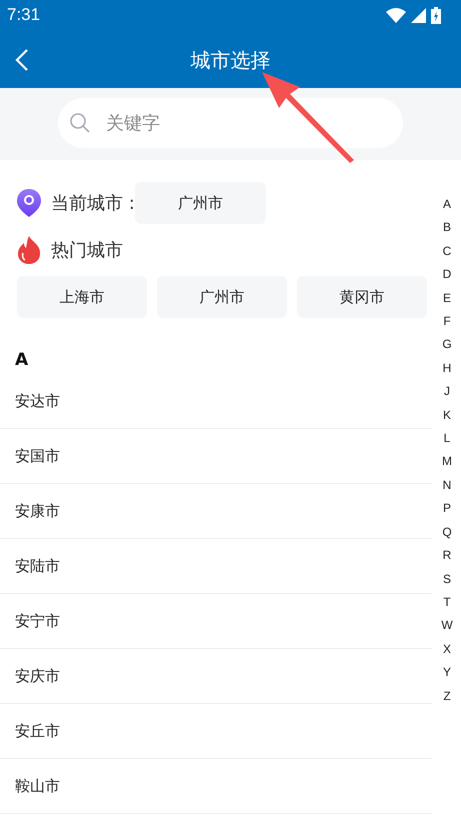  I want to click on hot-cities-label: 热门城市, so click(87, 250).